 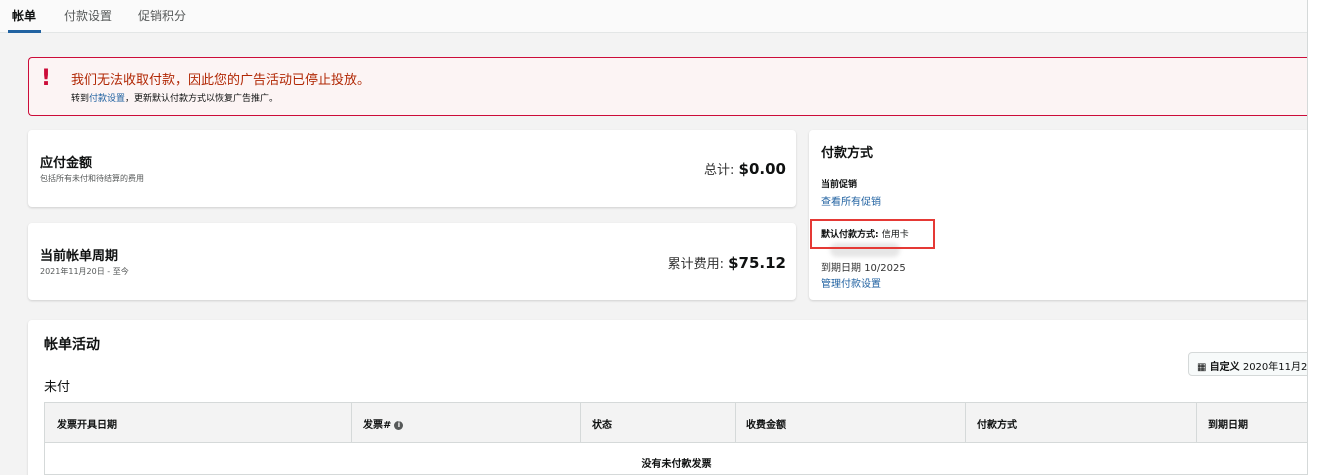 What do you see at coordinates (107, 99) in the screenshot?
I see `payment-settings-link: 付款设置` at bounding box center [107, 99].